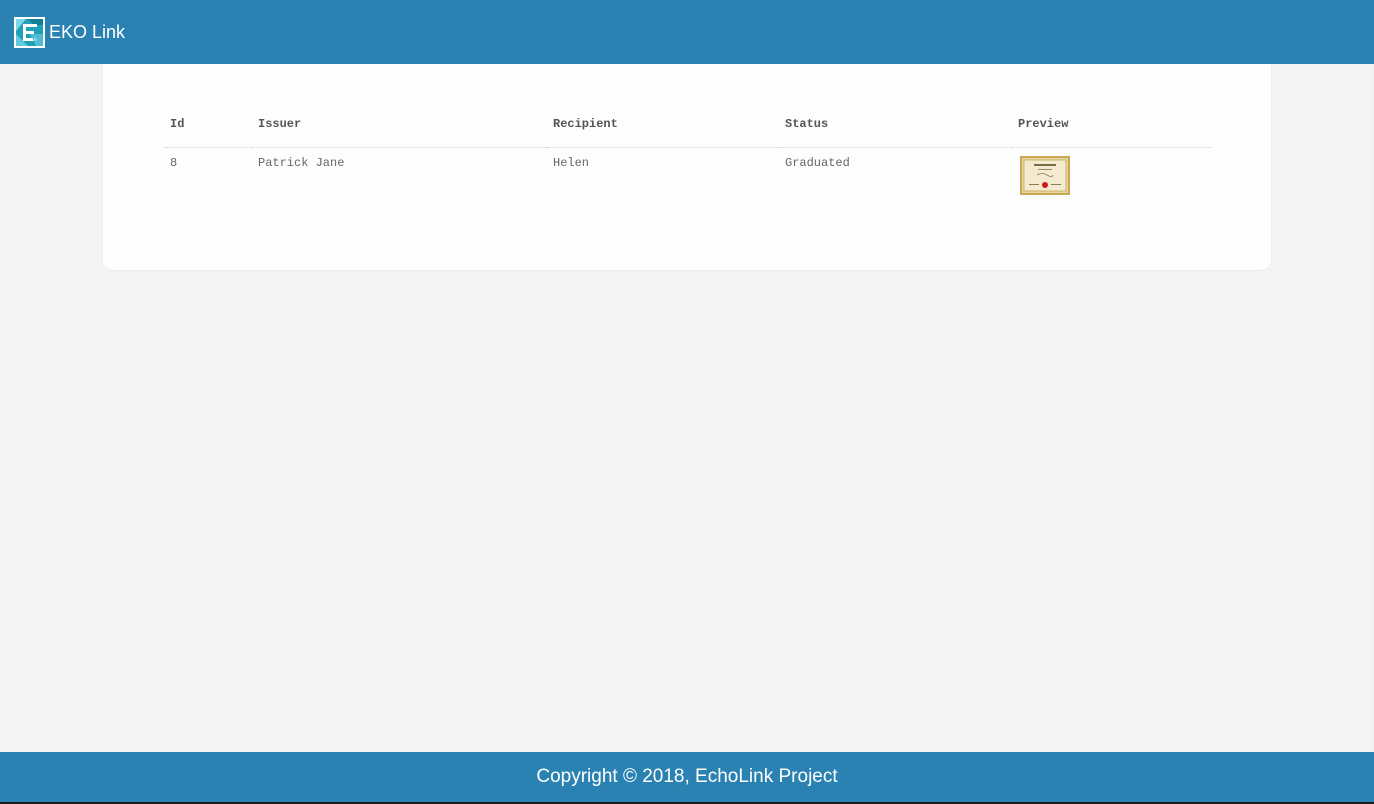  What do you see at coordinates (687, 176) in the screenshot?
I see `table-row: 8 Patrick Jane Helen Graduated` at bounding box center [687, 176].